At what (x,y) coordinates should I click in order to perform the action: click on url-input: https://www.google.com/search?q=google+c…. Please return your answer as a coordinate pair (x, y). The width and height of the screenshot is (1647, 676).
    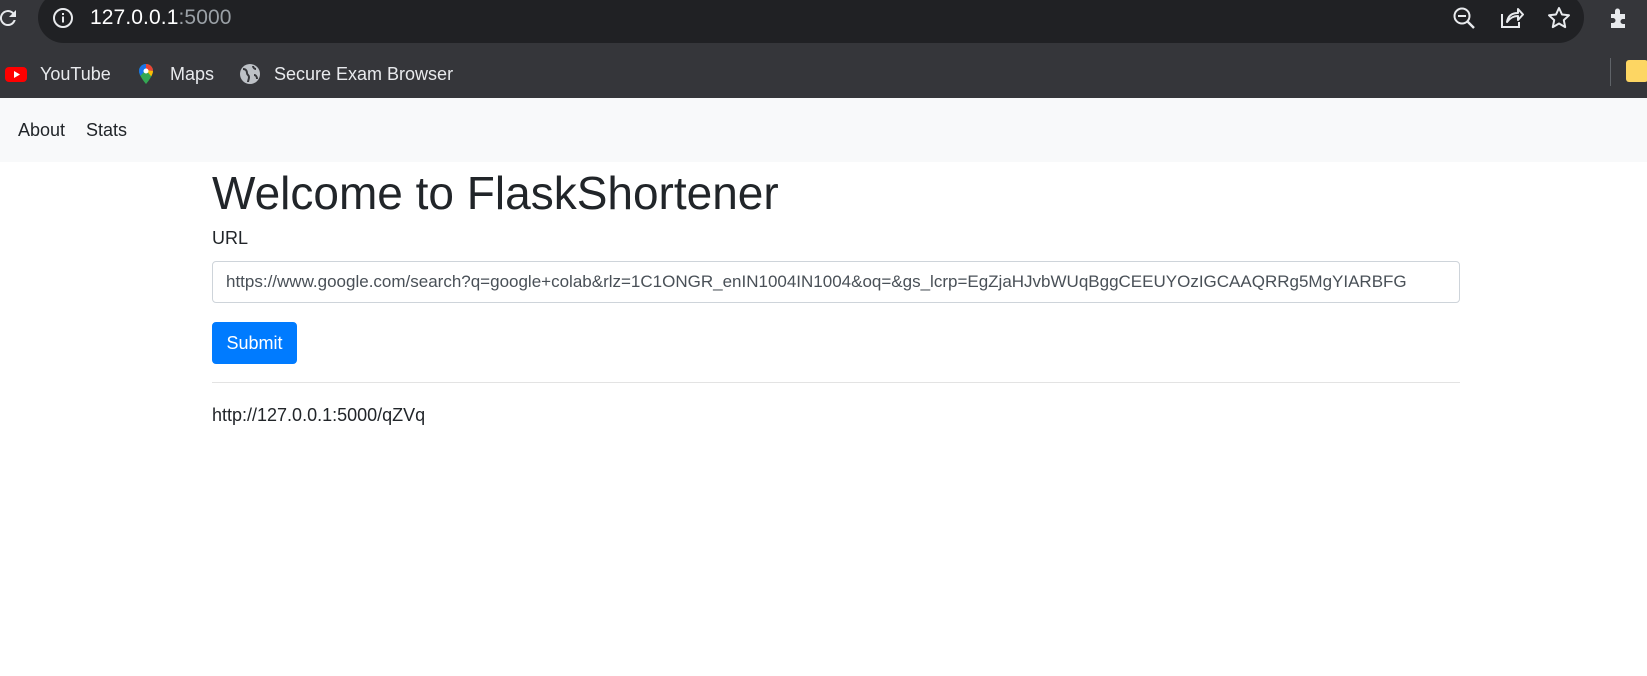
    Looking at the image, I should click on (836, 282).